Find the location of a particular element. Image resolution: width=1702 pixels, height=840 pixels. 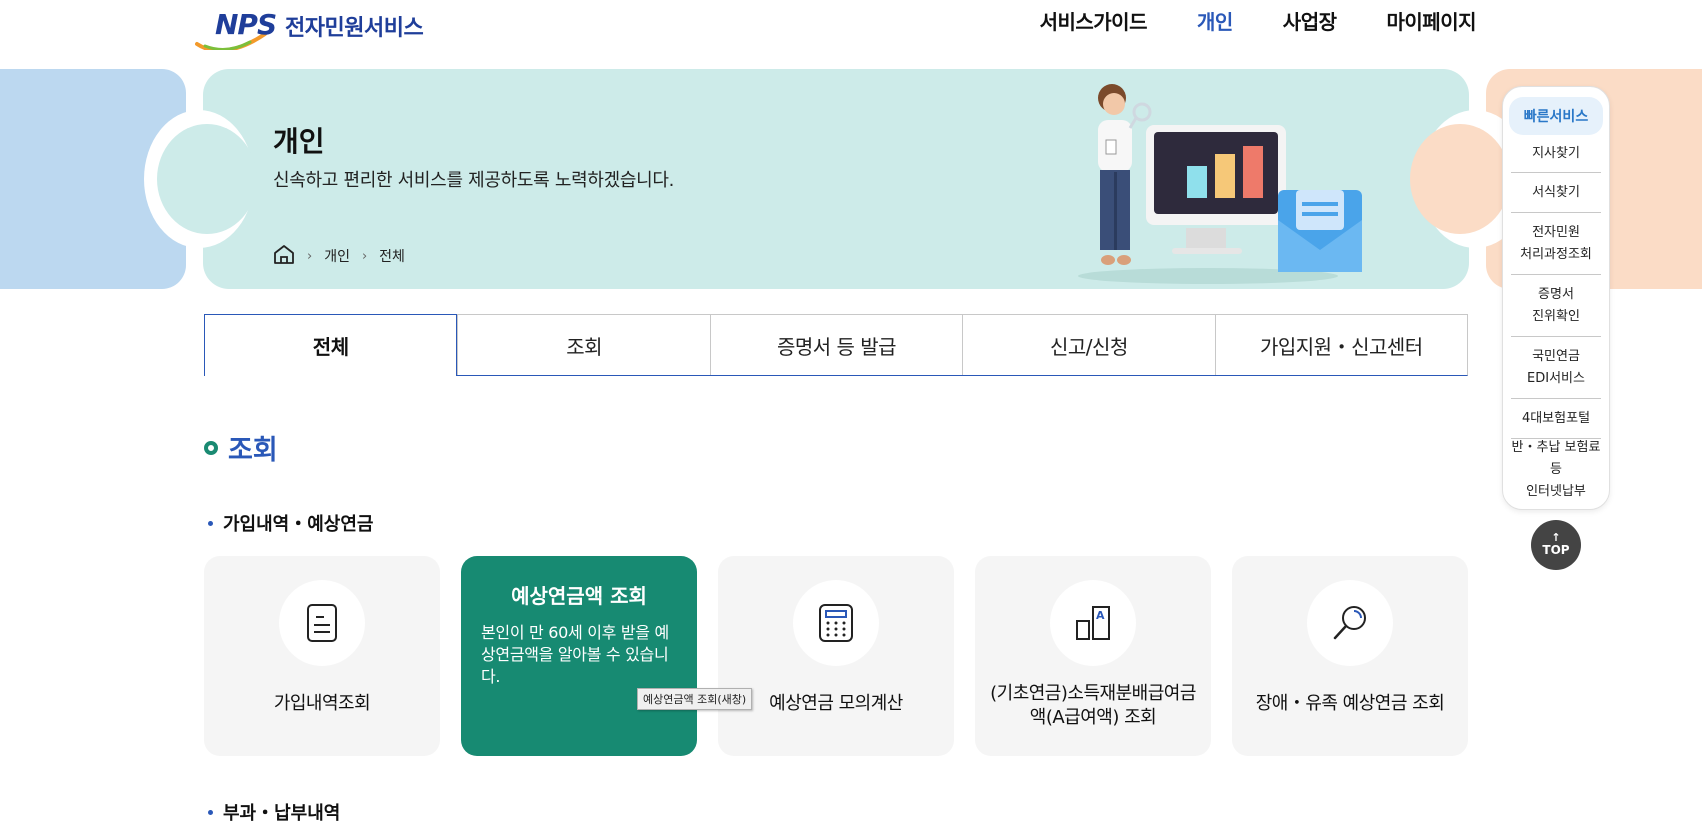

card-description: 본인이 만 60세 이후 받을 예상연금액을 알아볼 수 있습니다. is located at coordinates (575, 654).